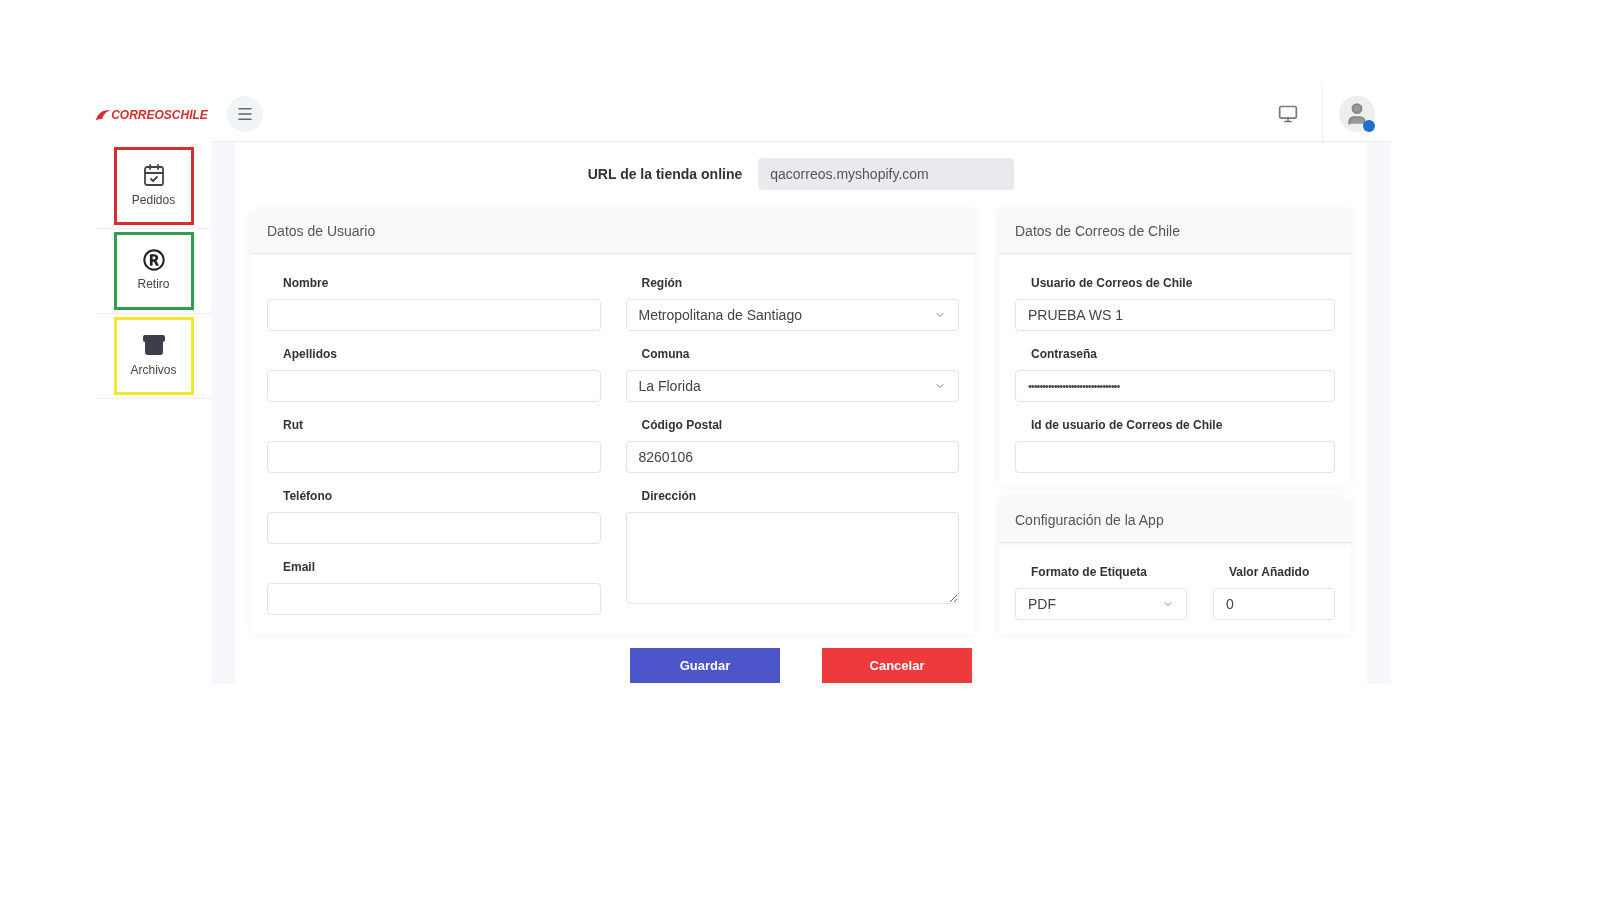  What do you see at coordinates (308, 496) in the screenshot?
I see `field-label: Teléfono` at bounding box center [308, 496].